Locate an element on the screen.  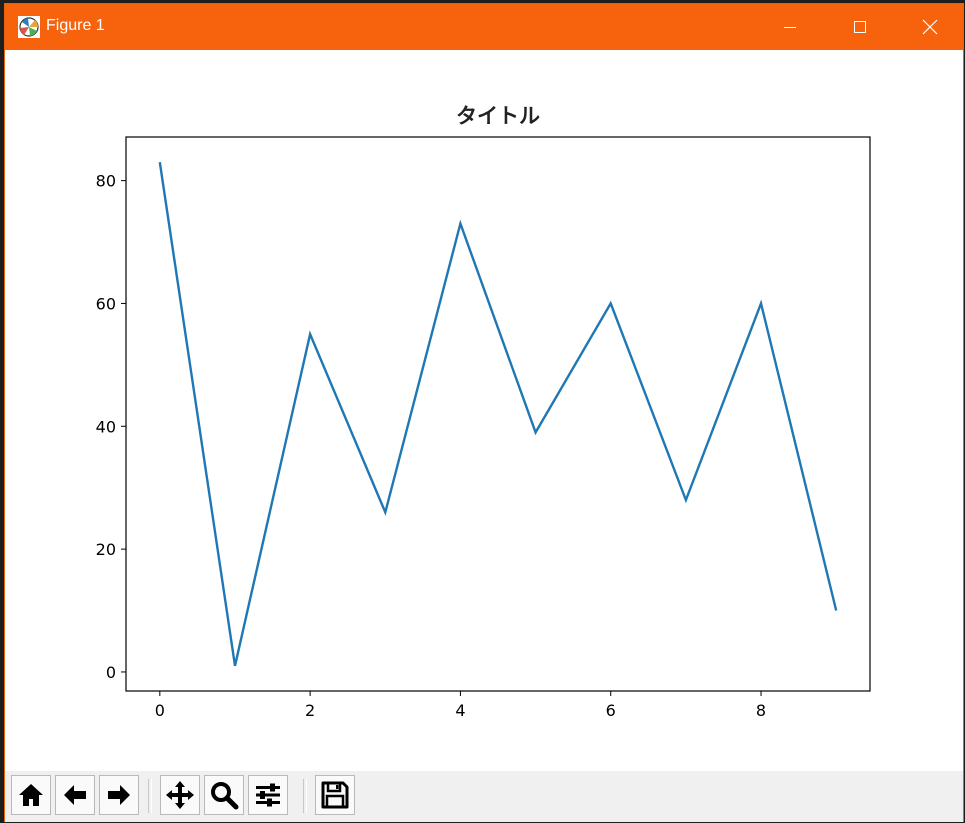
zoom-button is located at coordinates (224, 795).